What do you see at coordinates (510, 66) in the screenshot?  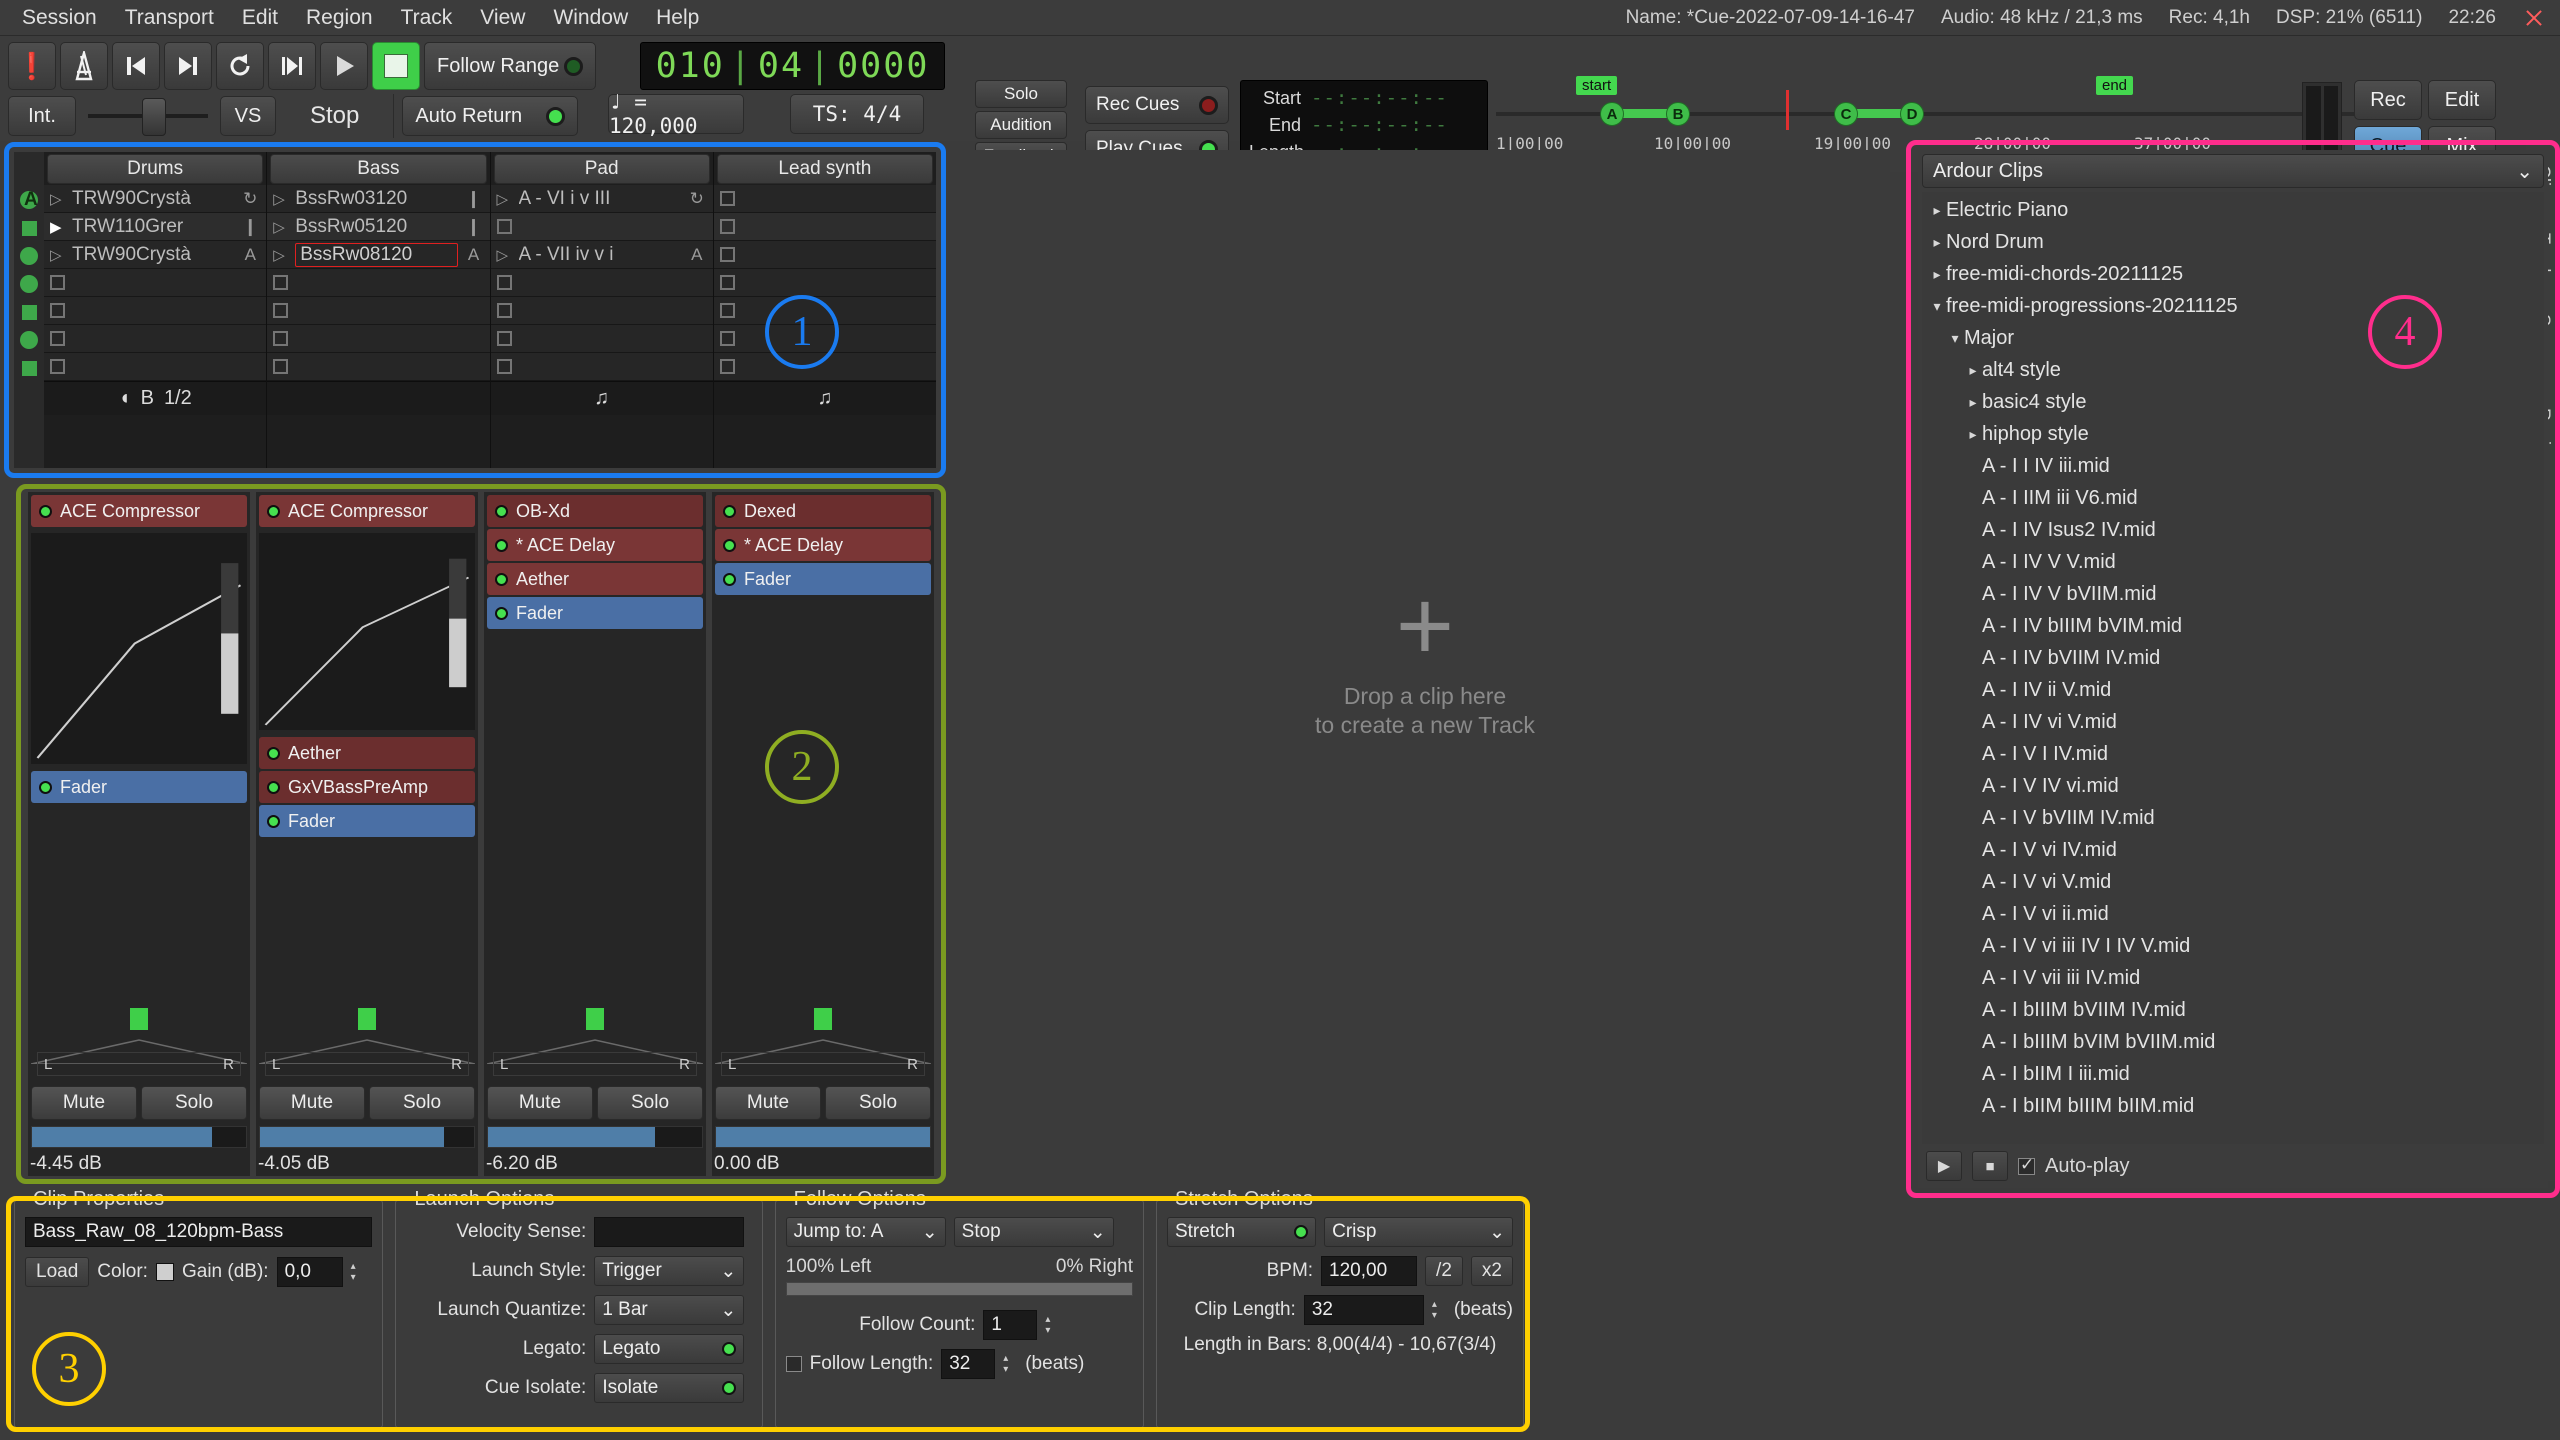 I see `follow-range-button: Follow Range` at bounding box center [510, 66].